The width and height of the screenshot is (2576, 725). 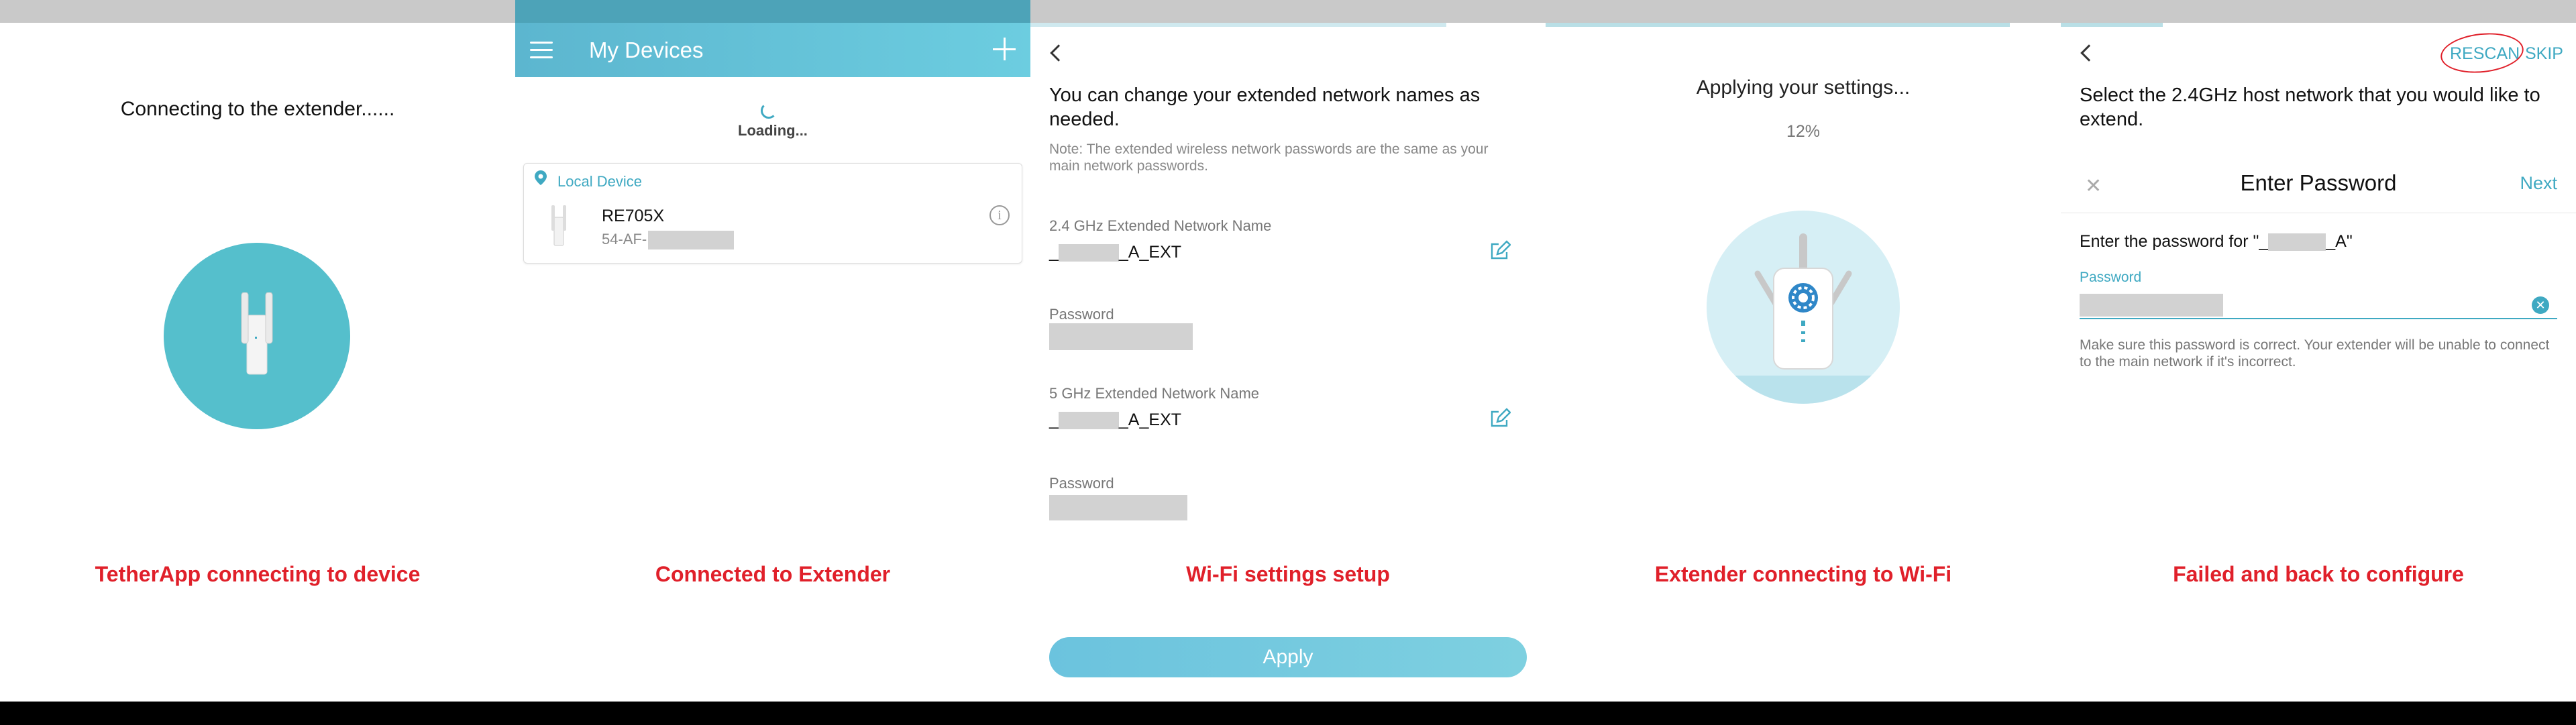 I want to click on extender-illustration, so click(x=257, y=336).